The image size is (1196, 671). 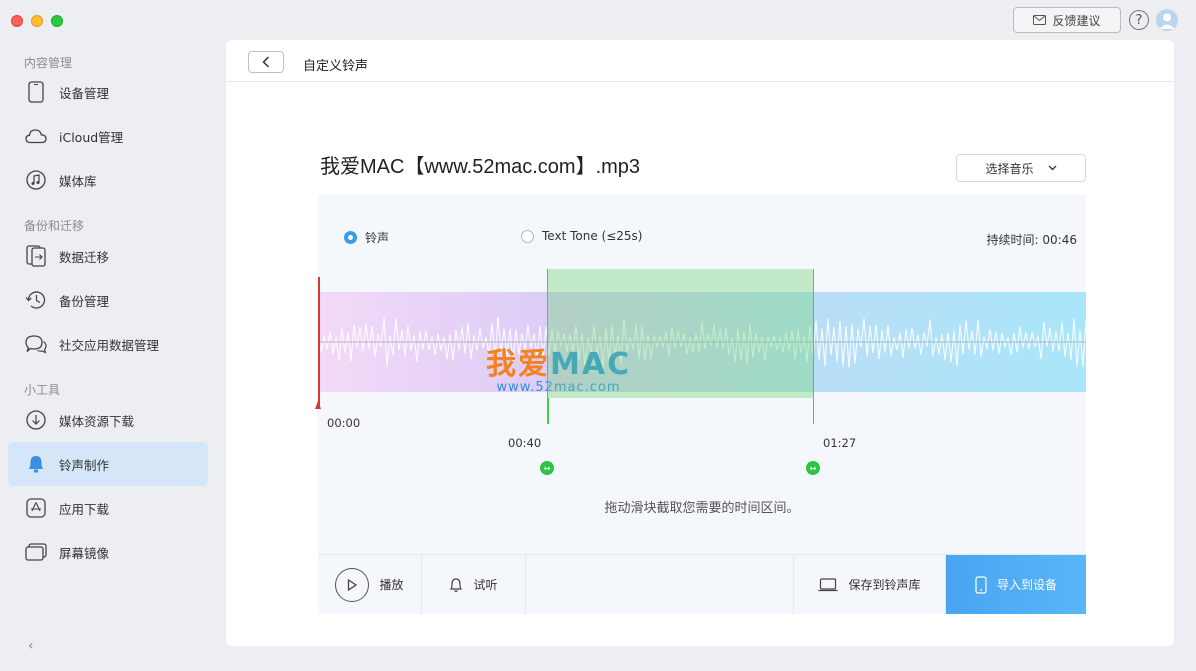 I want to click on help-button: ?, so click(x=1139, y=20).